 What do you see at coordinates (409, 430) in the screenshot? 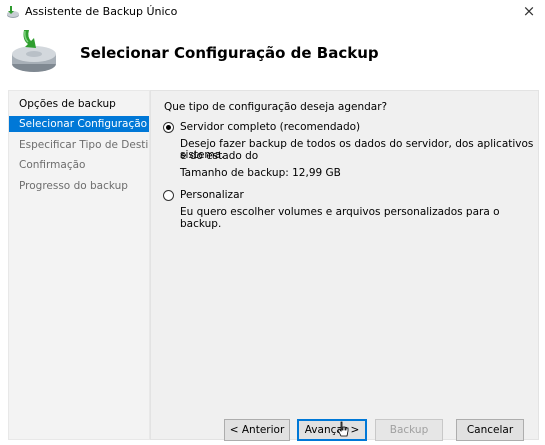
I see `backup-button: Backup` at bounding box center [409, 430].